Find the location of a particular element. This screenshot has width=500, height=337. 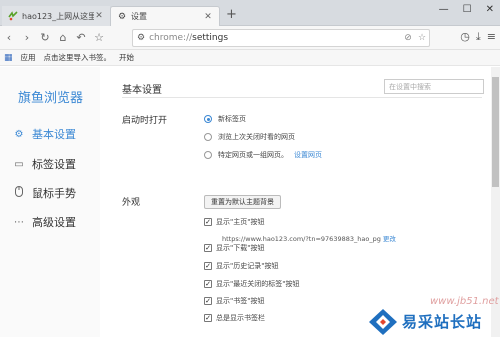

forward-icon: › is located at coordinates (27, 37).